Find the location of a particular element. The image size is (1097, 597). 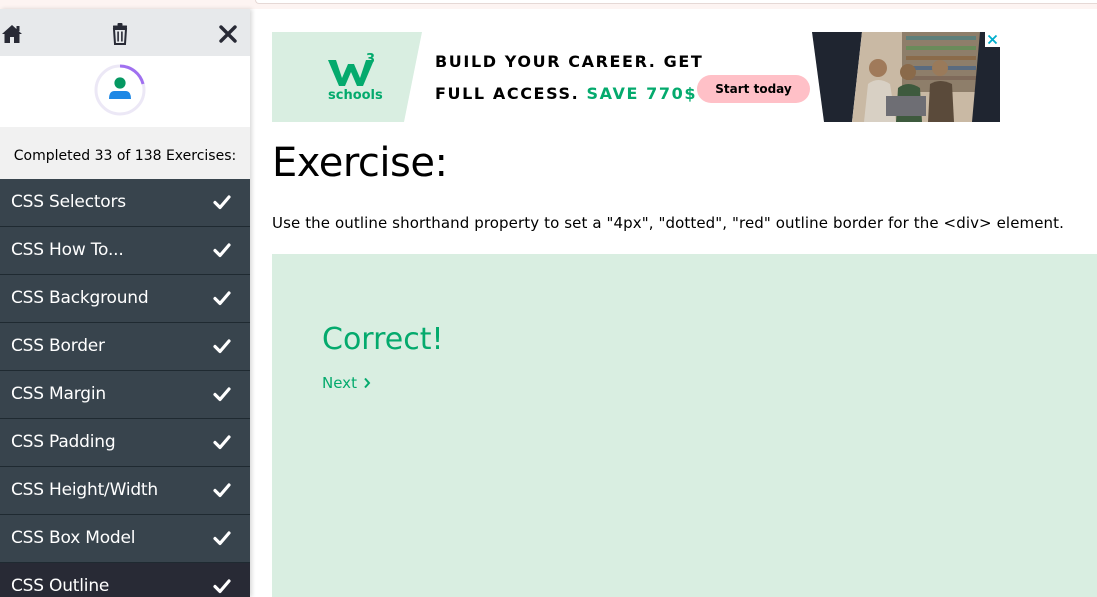

sidebar-item-label: CSS Background is located at coordinates (80, 298).